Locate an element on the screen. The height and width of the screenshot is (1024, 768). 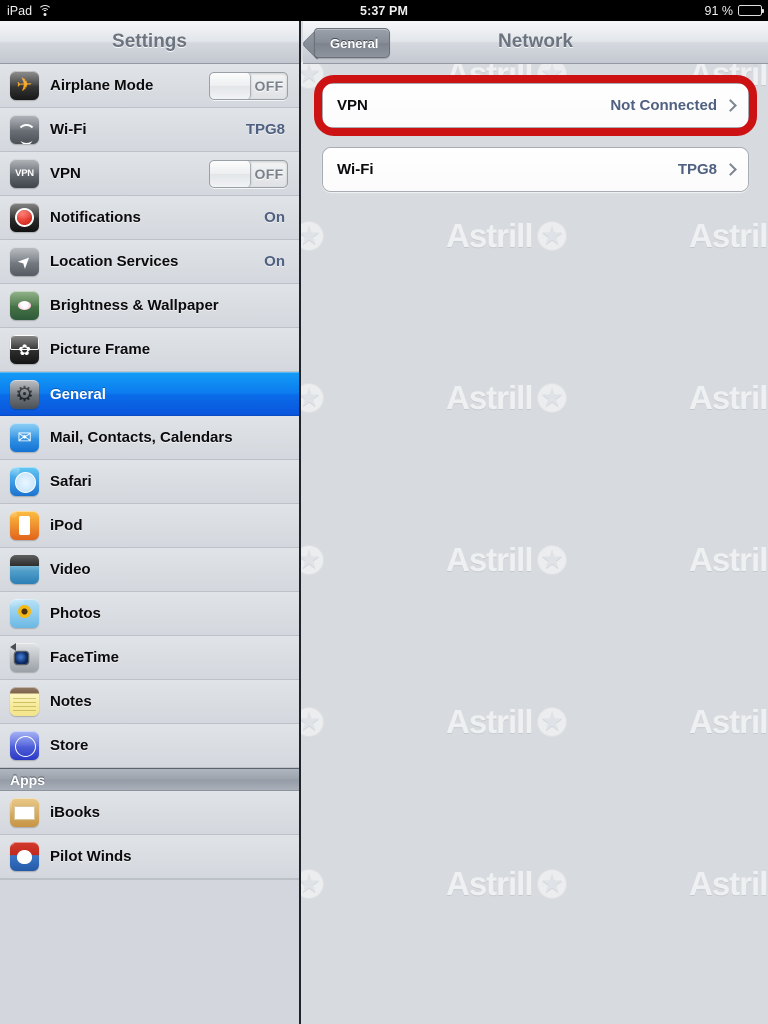
detail-row-wrapper: Wi-Fi TPG8 is located at coordinates (535, 169).